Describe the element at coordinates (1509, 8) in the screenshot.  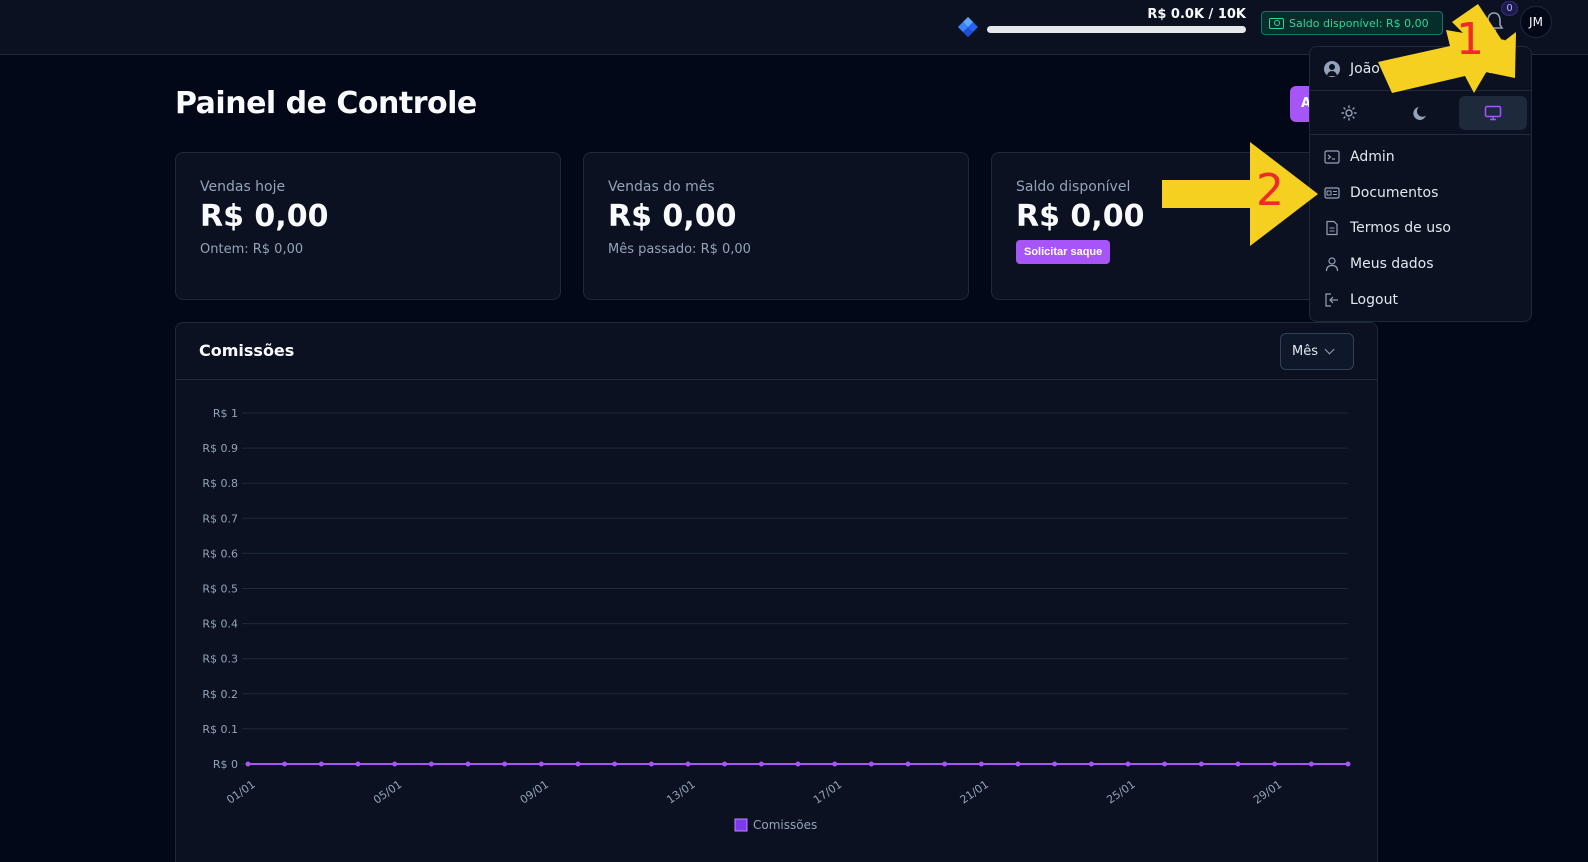
I see `notification-badge: 0` at that location.